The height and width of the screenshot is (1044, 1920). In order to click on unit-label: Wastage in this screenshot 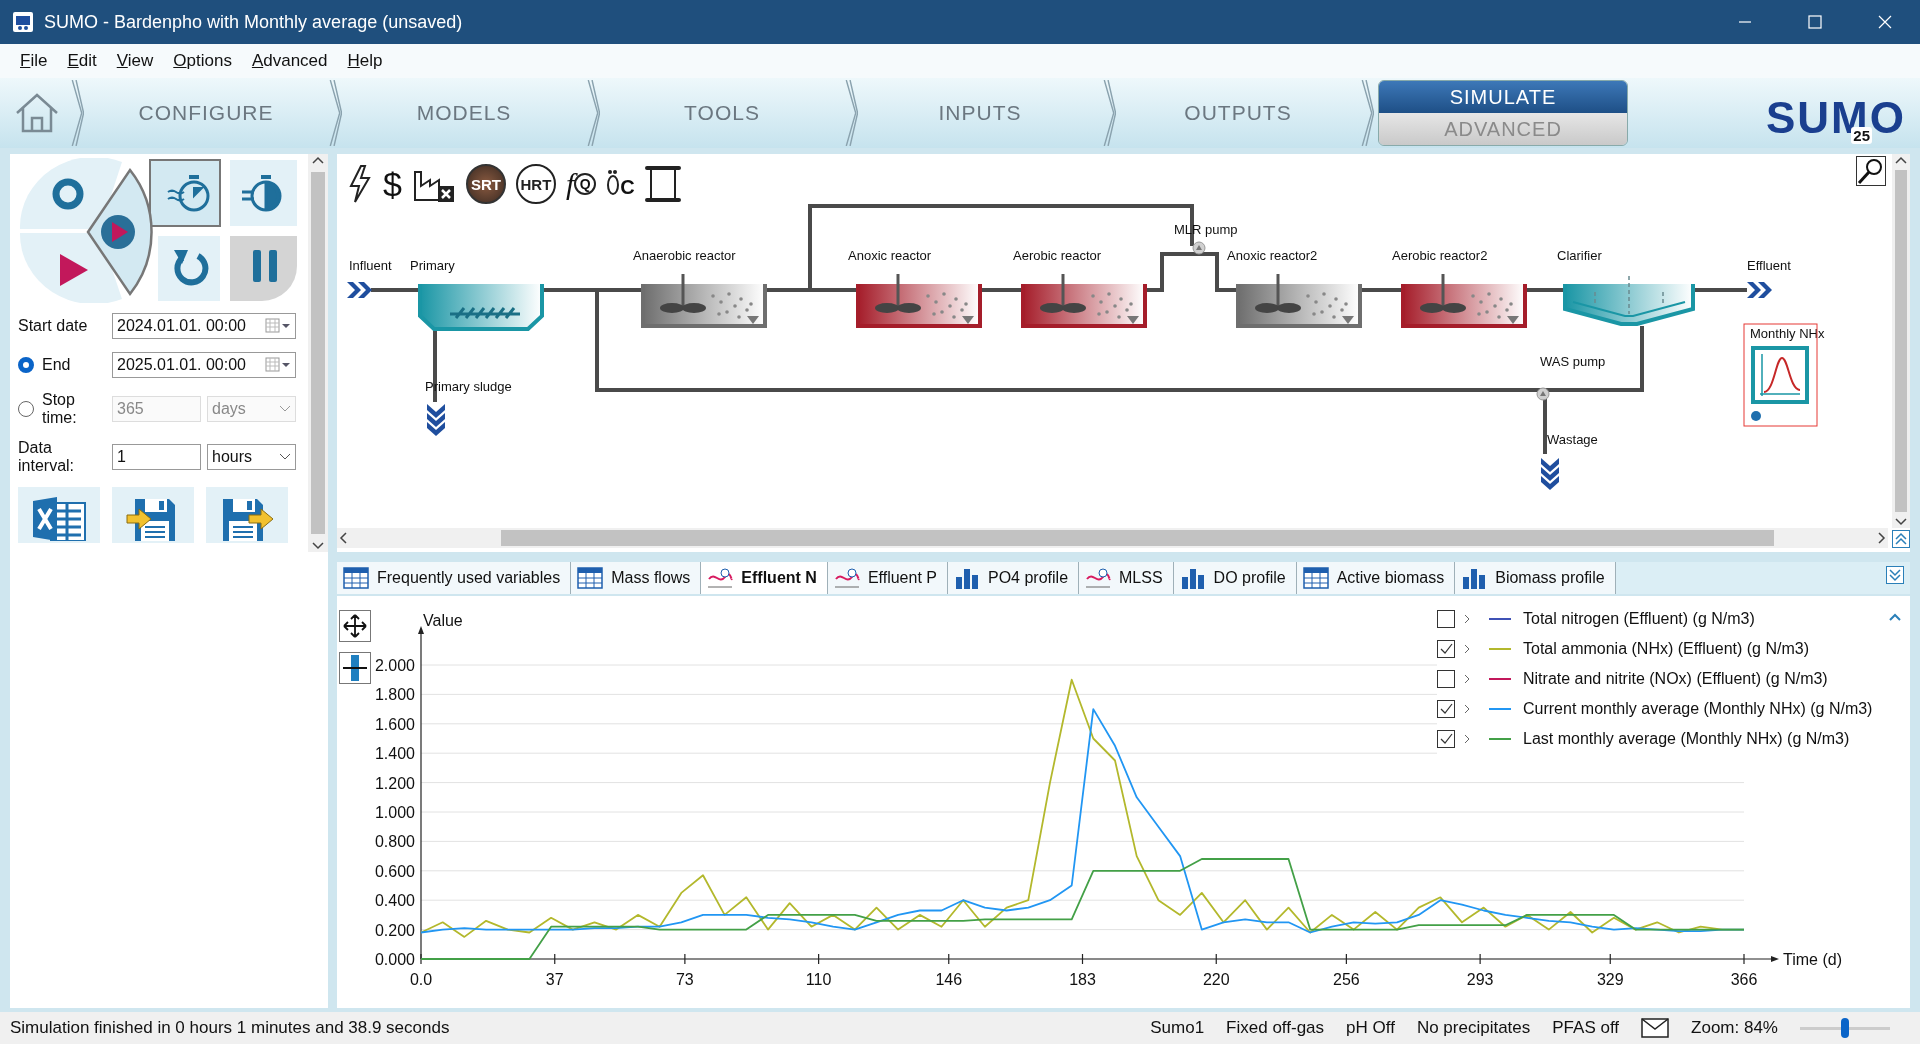, I will do `click(1572, 439)`.